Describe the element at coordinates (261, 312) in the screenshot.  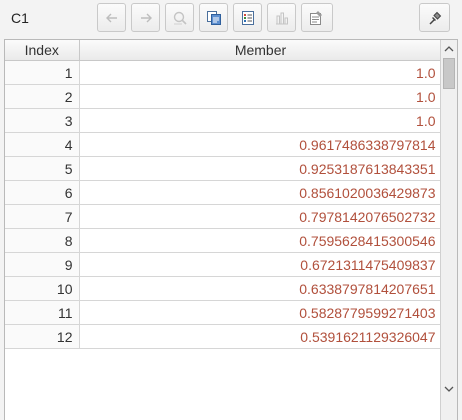
I see `member-value: 0.5828779599271403` at that location.